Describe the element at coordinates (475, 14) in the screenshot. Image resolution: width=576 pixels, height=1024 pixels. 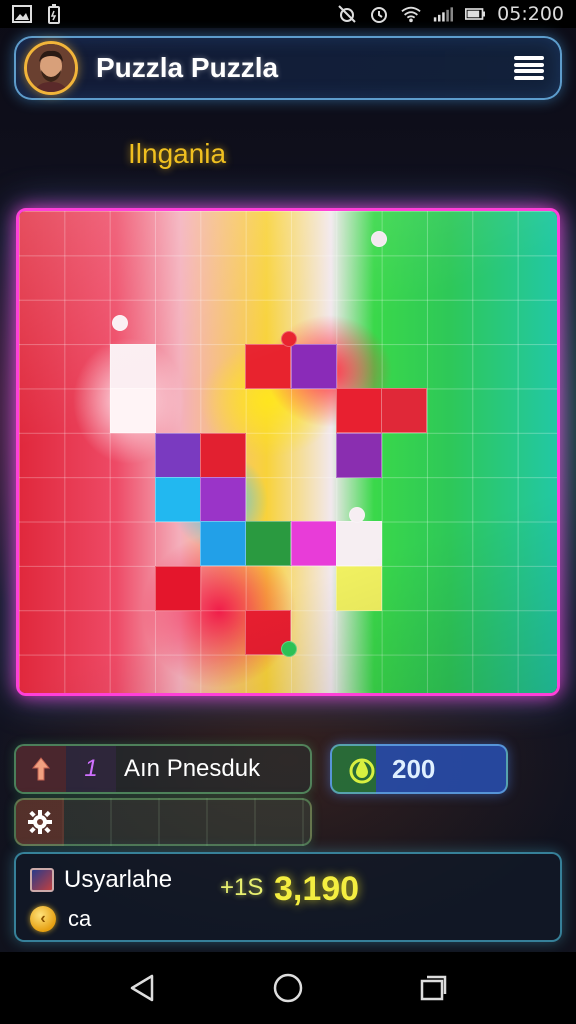
I see `battery-icon` at that location.